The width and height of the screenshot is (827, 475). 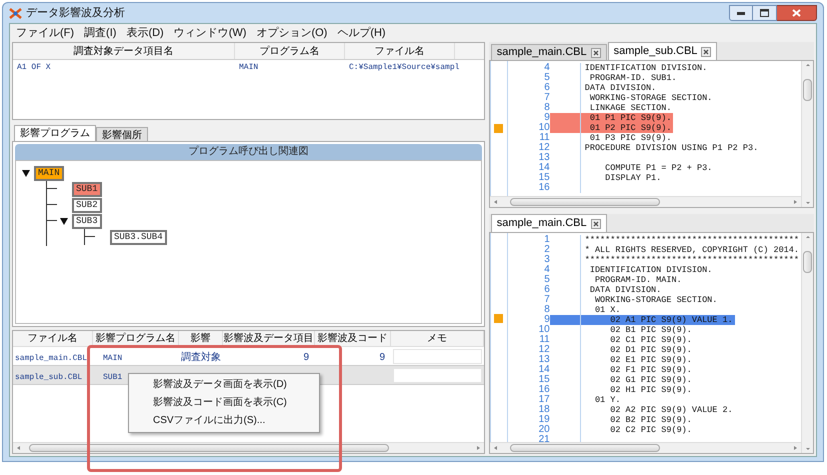 I want to click on close-button, so click(x=797, y=13).